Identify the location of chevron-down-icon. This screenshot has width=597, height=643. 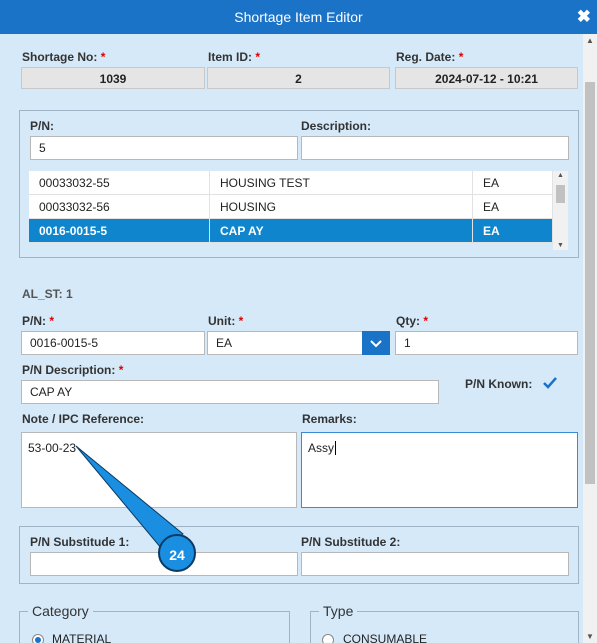
(376, 343).